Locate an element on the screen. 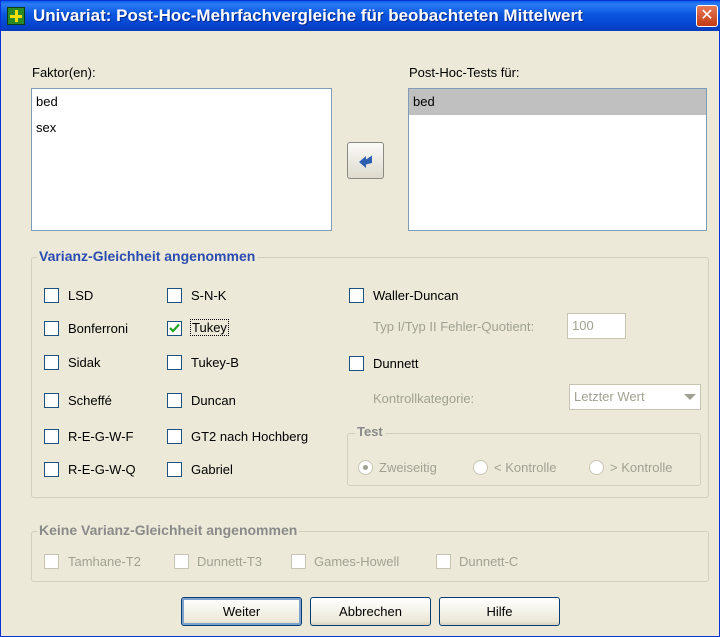 Image resolution: width=720 pixels, height=637 pixels. factors-label: Faktor(en): is located at coordinates (64, 72).